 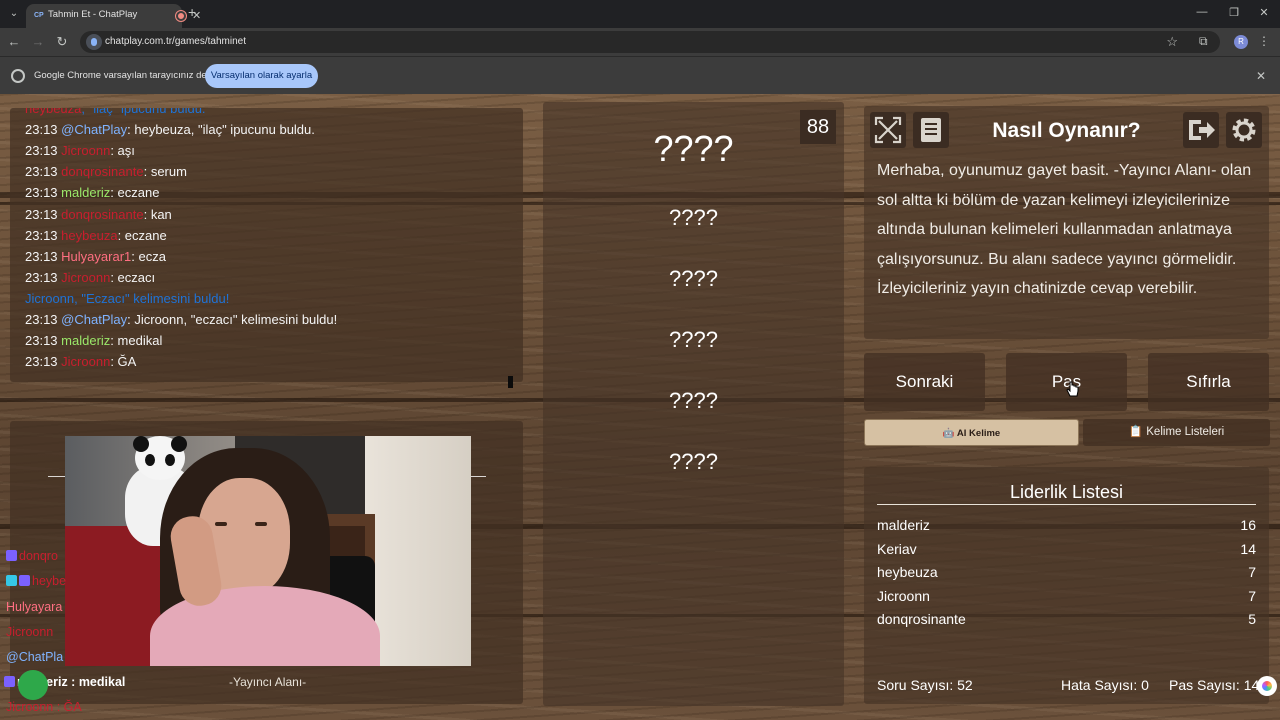 I want to click on system-message: Jicroonn, "Eczacı" kelimesini buldu!, so click(x=127, y=298).